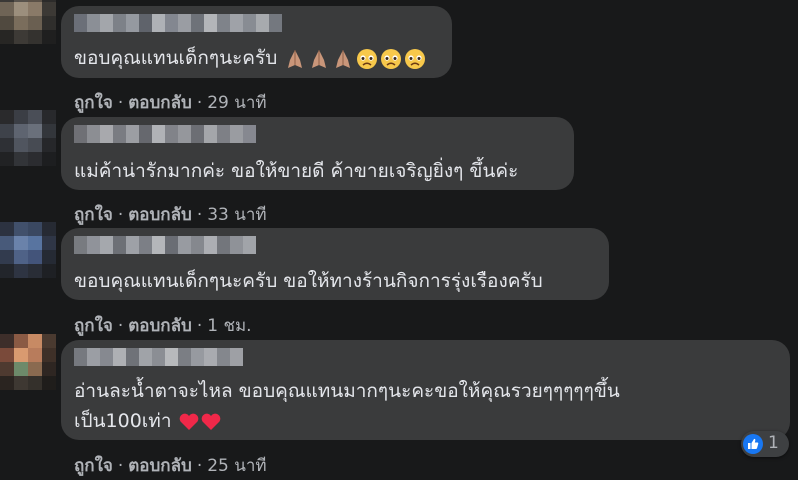  I want to click on comment-actions: ถูกใจ · ตอบกลับ · 33 นาที, so click(170, 214).